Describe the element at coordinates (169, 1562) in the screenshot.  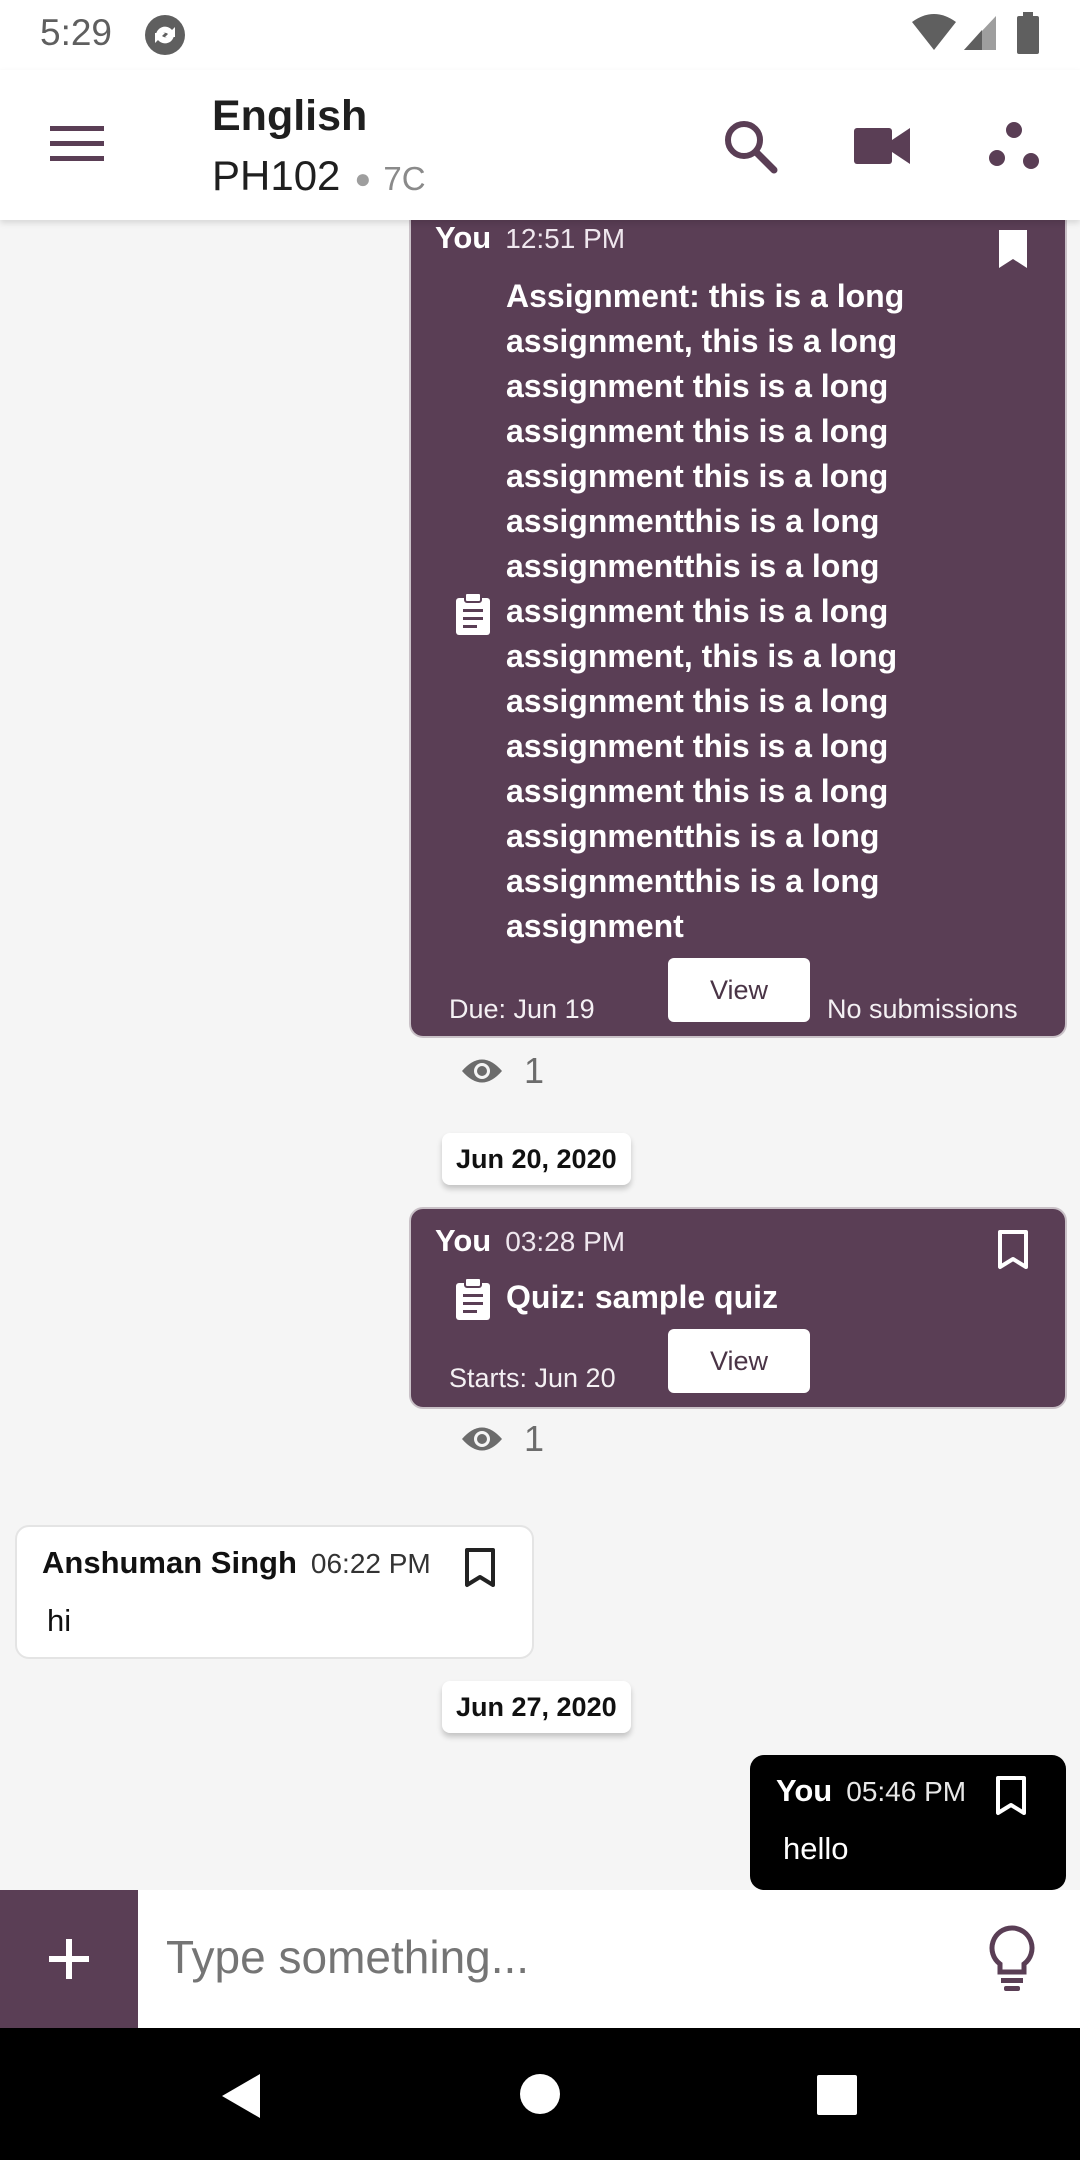
I see `sender-name: Anshuman Singh` at that location.